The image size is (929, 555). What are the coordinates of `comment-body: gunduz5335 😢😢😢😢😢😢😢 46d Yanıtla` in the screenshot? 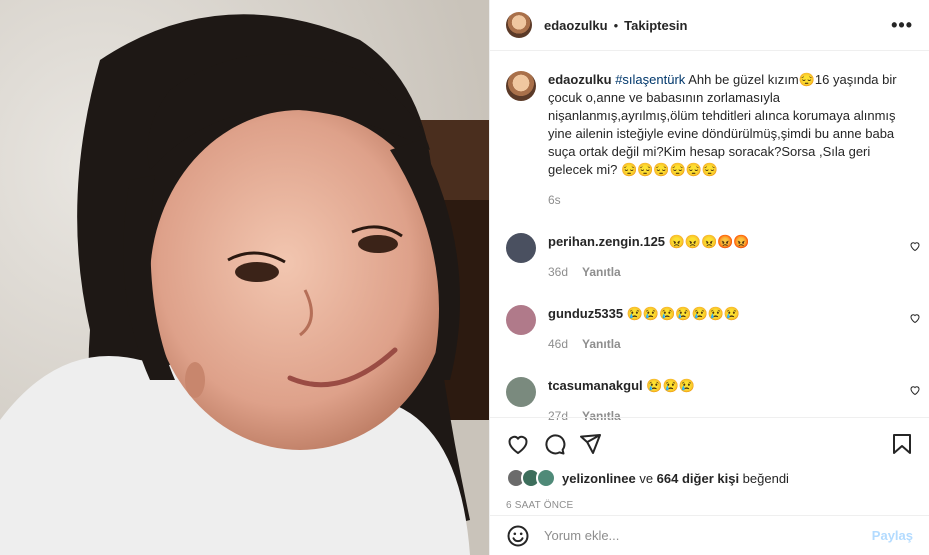 It's located at (644, 329).